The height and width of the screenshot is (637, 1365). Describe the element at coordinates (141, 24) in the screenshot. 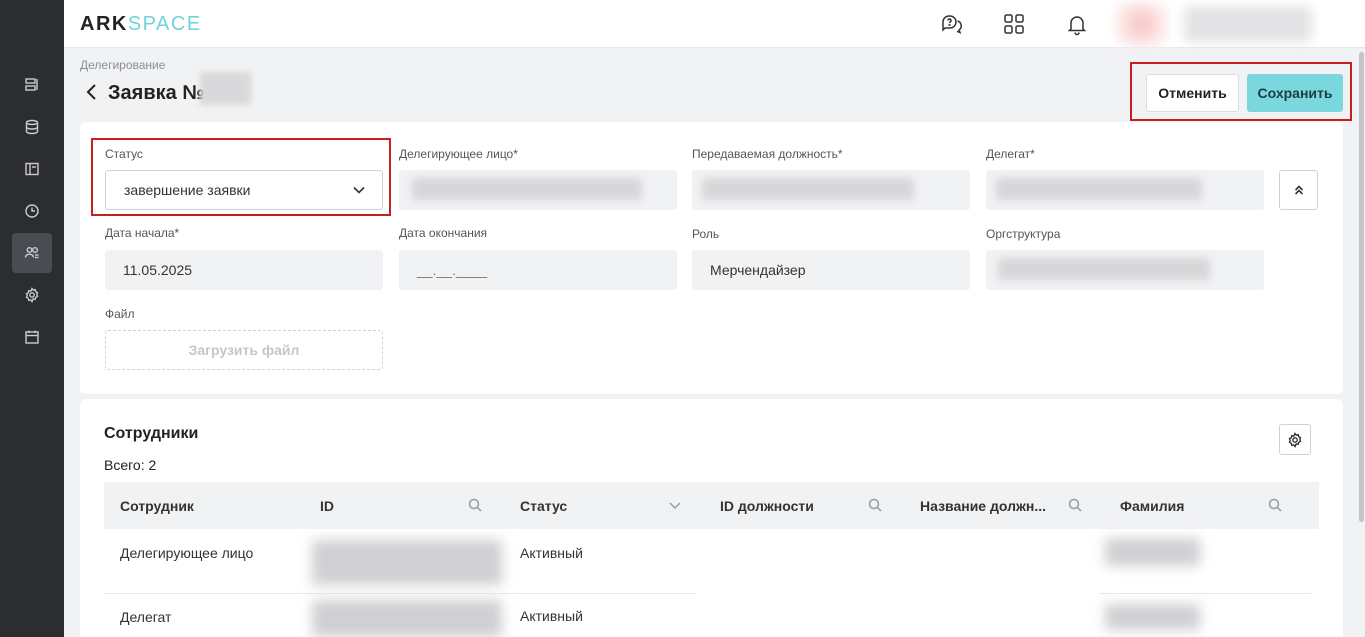

I see `app-logo: ARKSPACE` at that location.